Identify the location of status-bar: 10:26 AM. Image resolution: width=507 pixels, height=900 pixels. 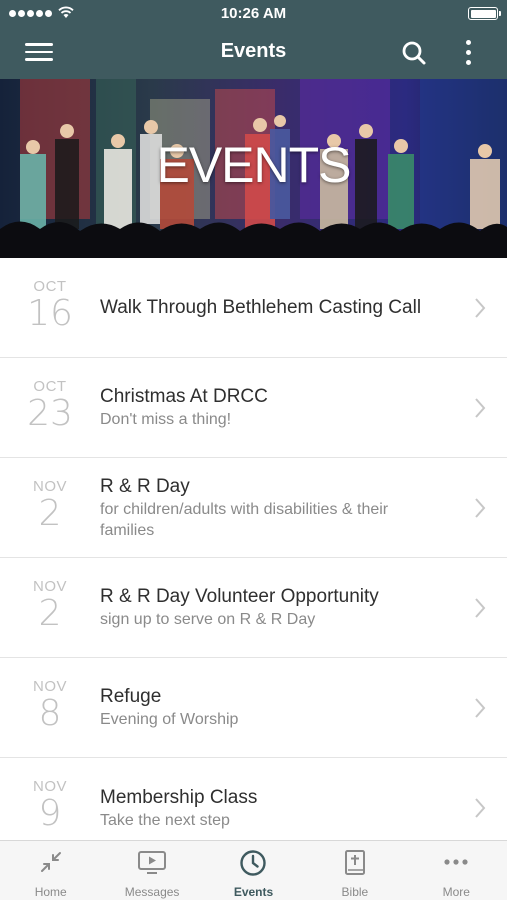
(253, 13).